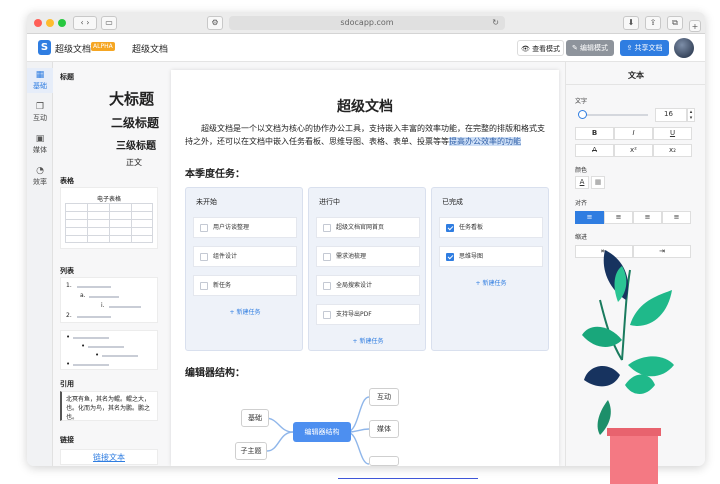 This screenshot has height=484, width=720. Describe the element at coordinates (672, 133) in the screenshot. I see `underline-button: U` at that location.